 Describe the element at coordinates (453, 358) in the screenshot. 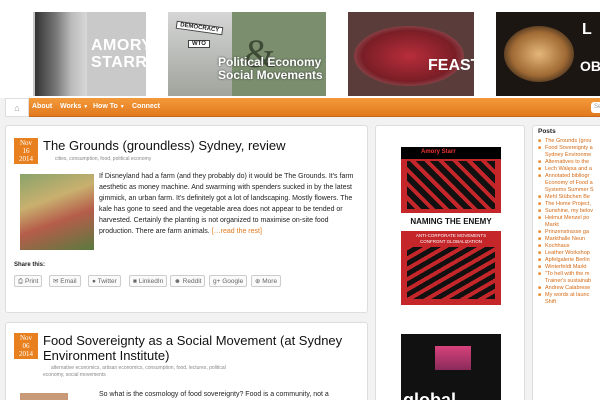

I see `book-cover-photo` at that location.